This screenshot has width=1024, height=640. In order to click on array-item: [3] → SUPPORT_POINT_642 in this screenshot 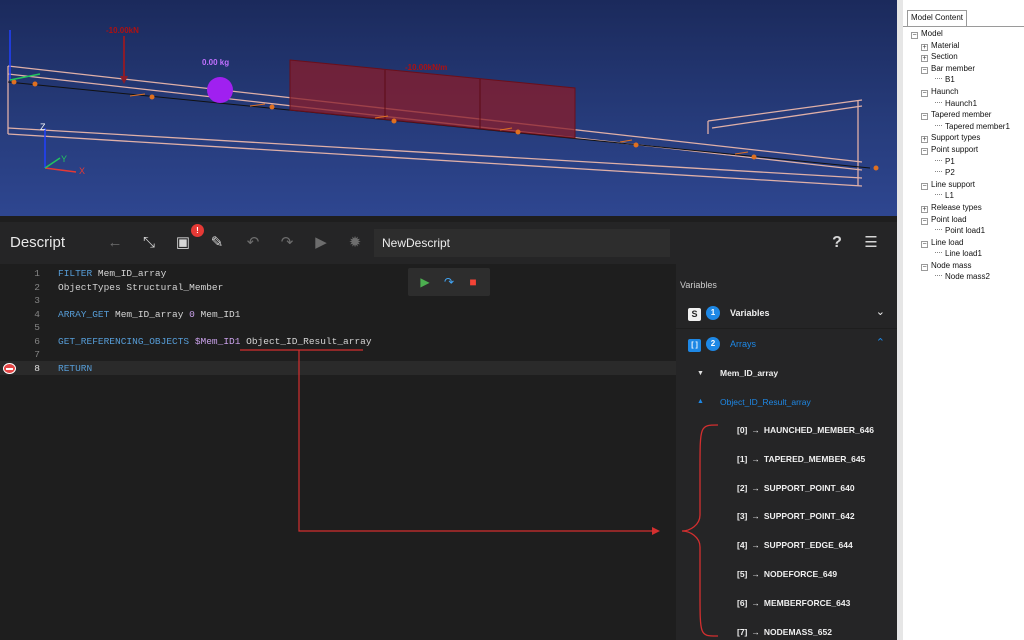, I will do `click(796, 516)`.